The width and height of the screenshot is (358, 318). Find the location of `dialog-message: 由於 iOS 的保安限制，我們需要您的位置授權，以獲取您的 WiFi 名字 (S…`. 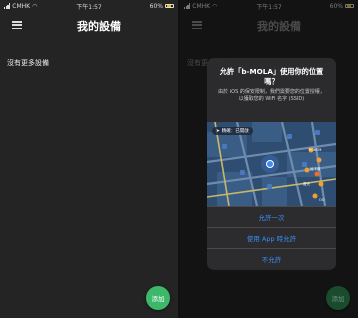

dialog-message: 由於 iOS 的保安限制，我們需要您的位置授權，以獲取您的 WiFi 名字 (S… is located at coordinates (271, 95).